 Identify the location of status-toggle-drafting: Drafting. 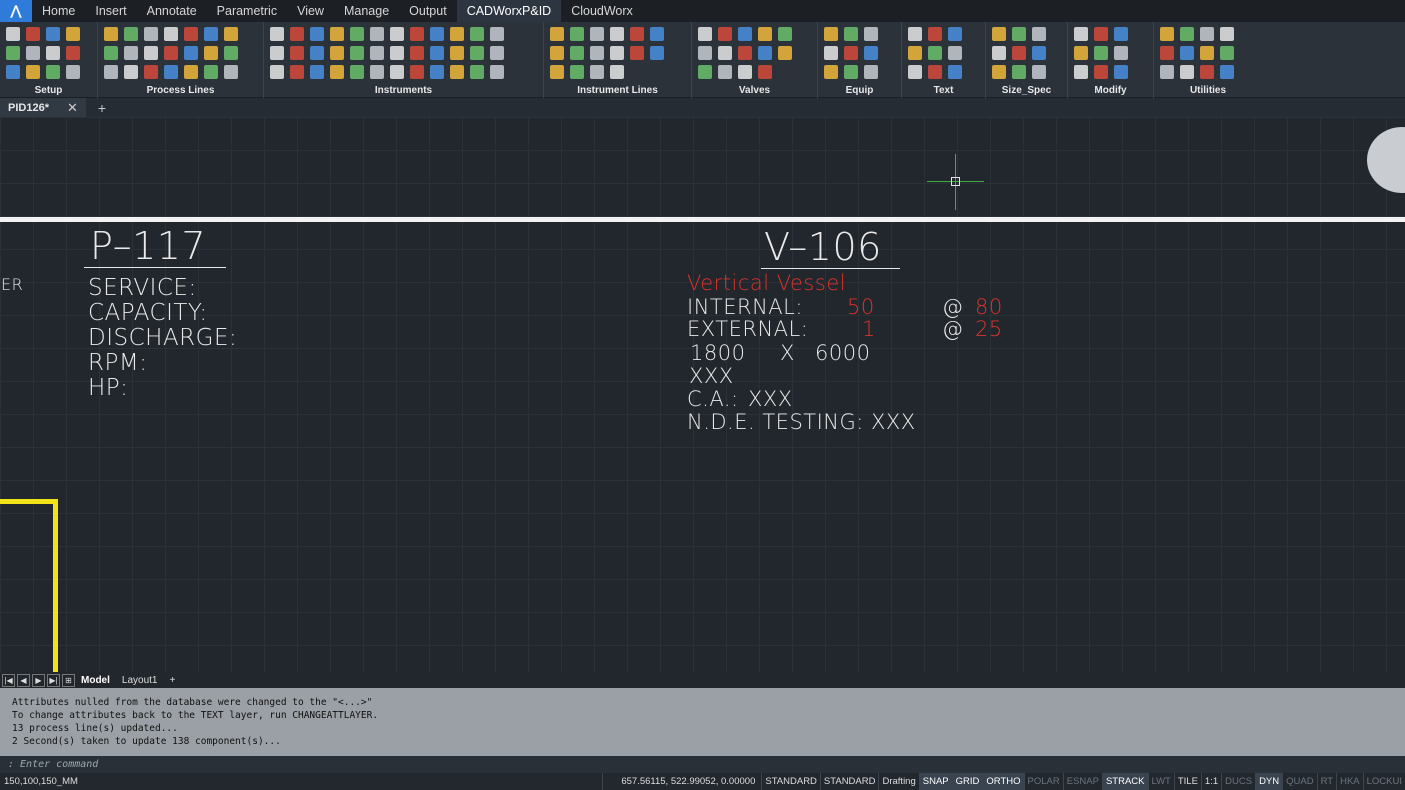
(898, 781).